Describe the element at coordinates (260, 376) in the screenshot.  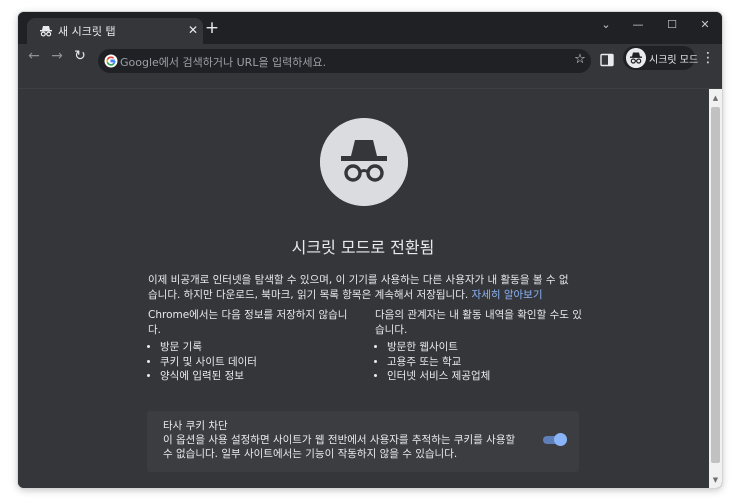
I see `list-item: 양식에 입력된 정보` at that location.